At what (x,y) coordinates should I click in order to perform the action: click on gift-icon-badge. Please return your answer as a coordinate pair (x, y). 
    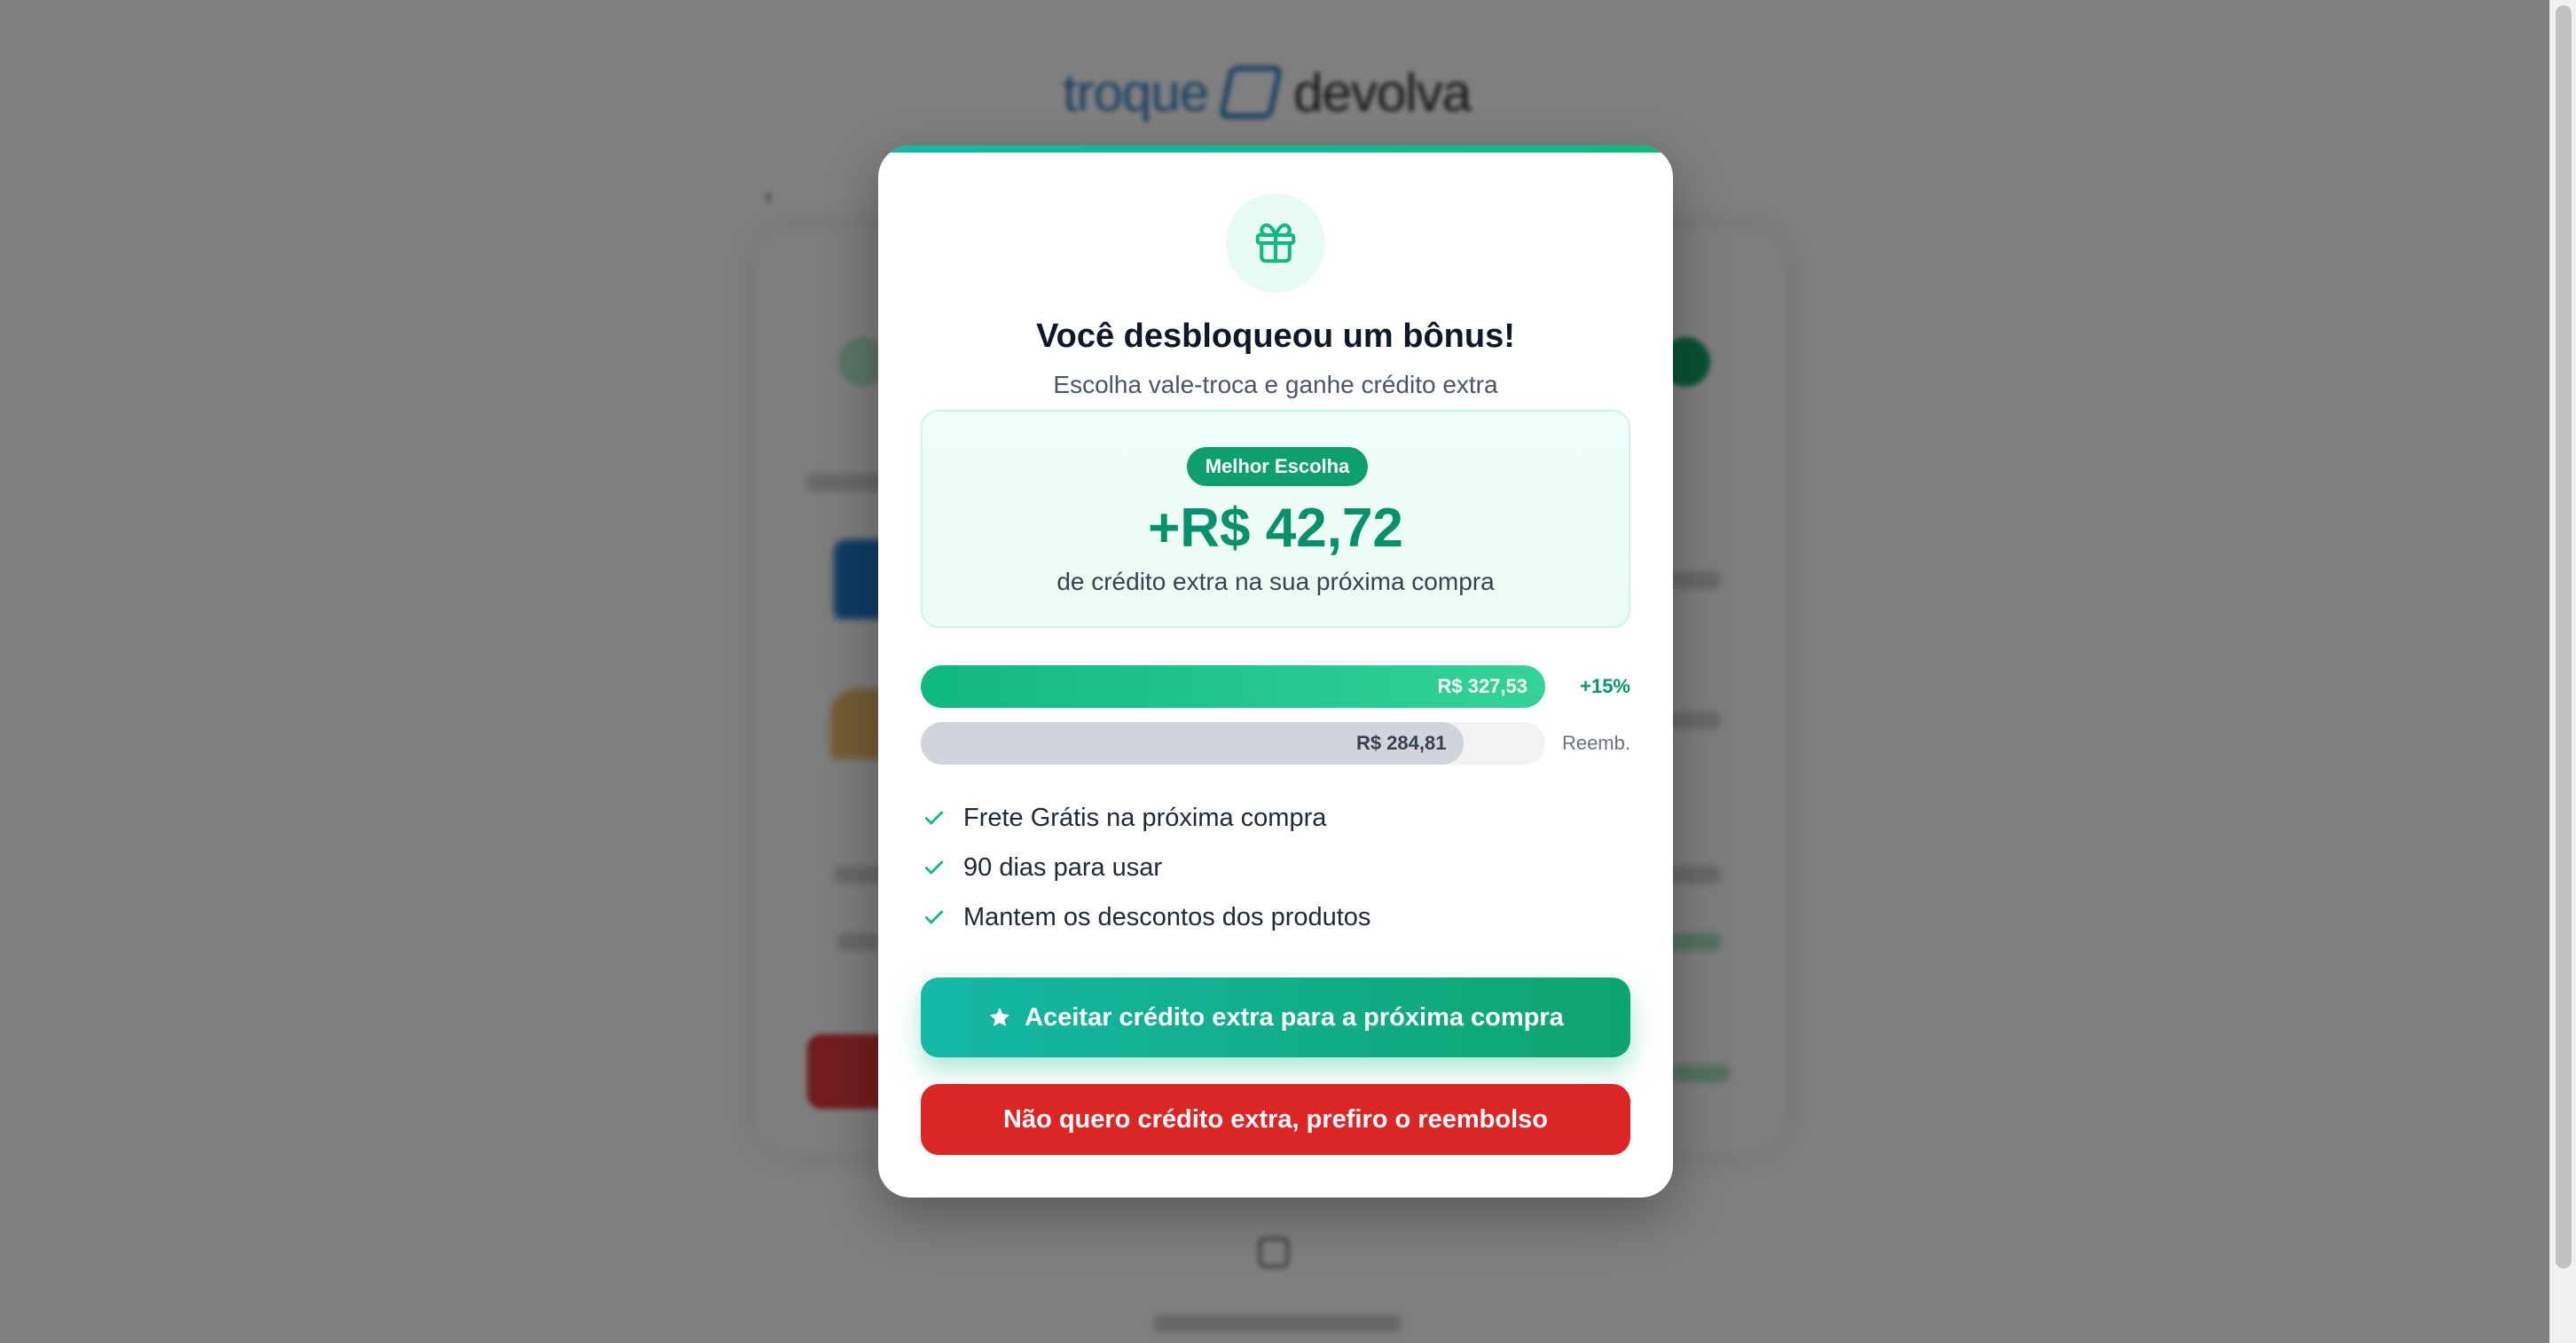
    Looking at the image, I should click on (1275, 243).